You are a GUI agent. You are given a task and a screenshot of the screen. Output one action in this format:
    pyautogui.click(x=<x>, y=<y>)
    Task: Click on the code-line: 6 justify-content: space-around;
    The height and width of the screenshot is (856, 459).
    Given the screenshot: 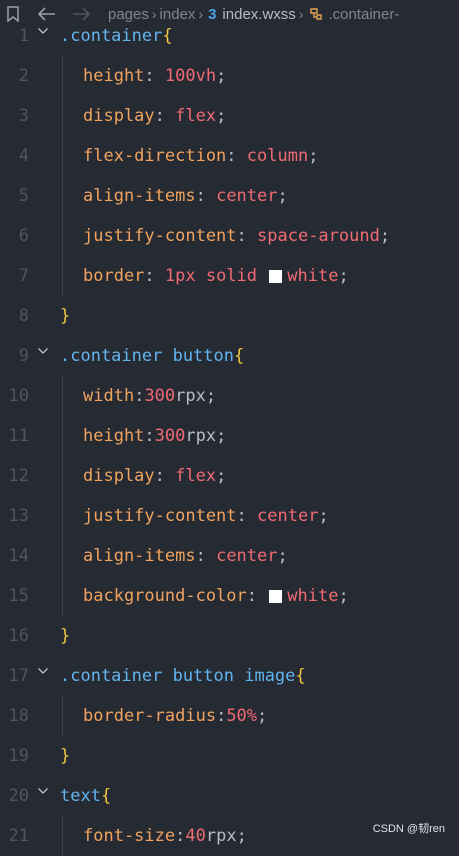 What is the action you would take?
    pyautogui.click(x=229, y=236)
    